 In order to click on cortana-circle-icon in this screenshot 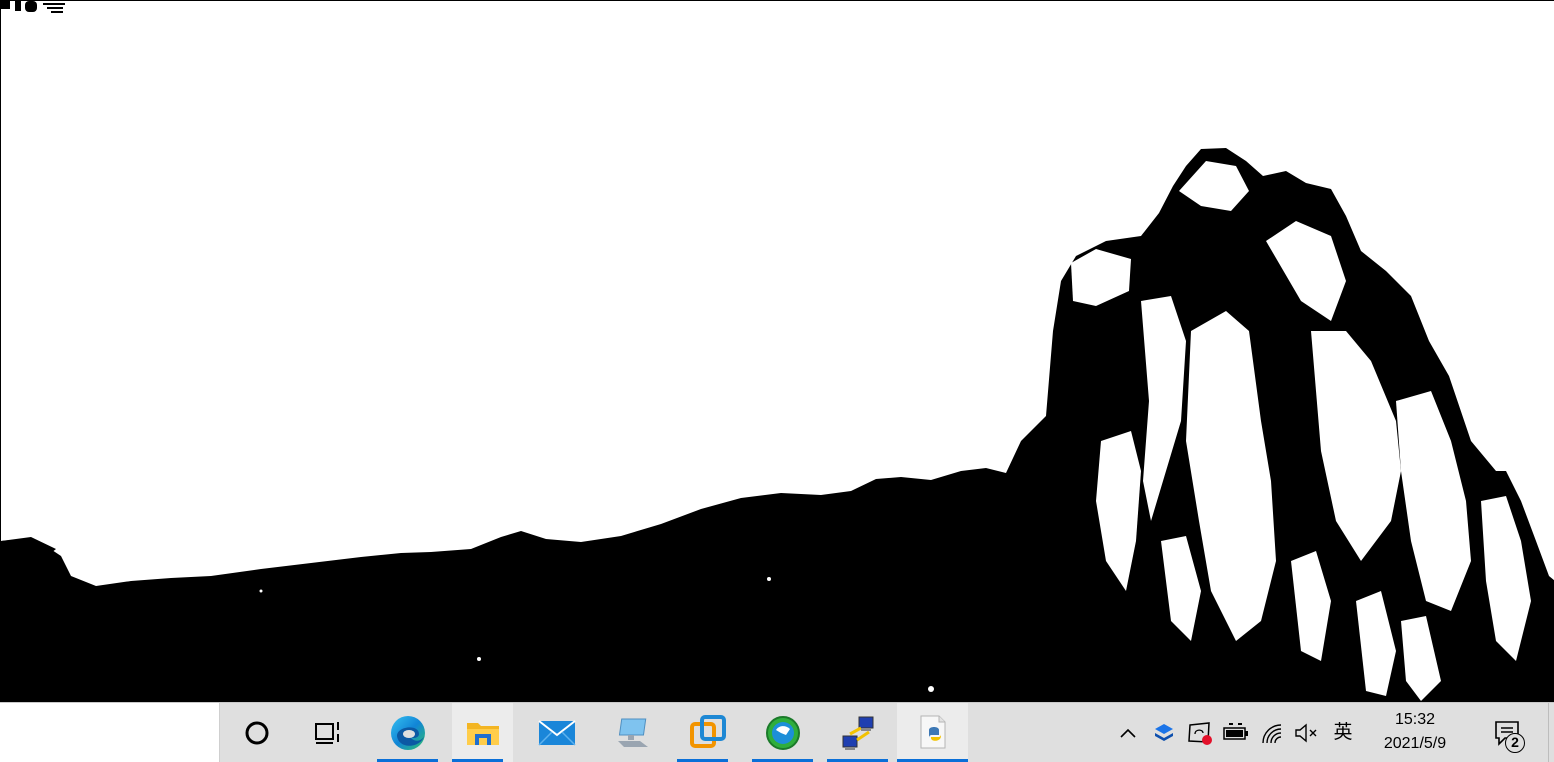, I will do `click(257, 732)`.